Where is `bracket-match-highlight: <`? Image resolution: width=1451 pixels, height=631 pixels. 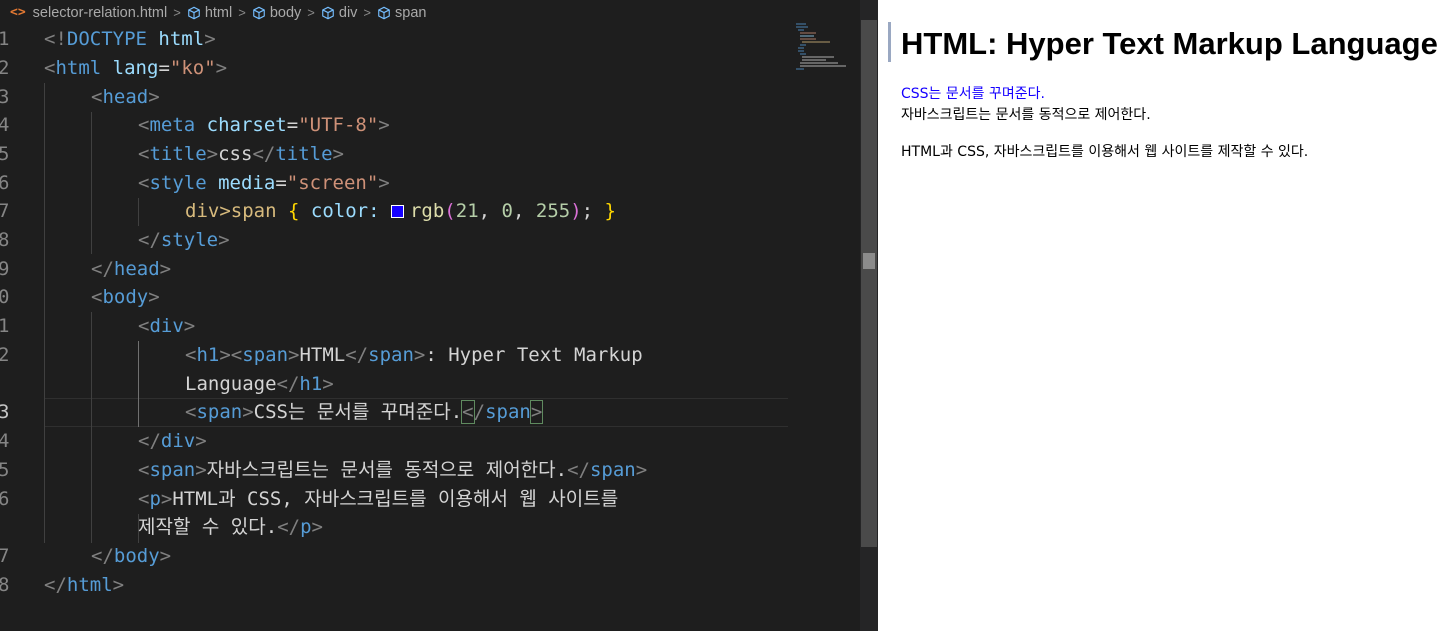
bracket-match-highlight: < is located at coordinates (468, 412).